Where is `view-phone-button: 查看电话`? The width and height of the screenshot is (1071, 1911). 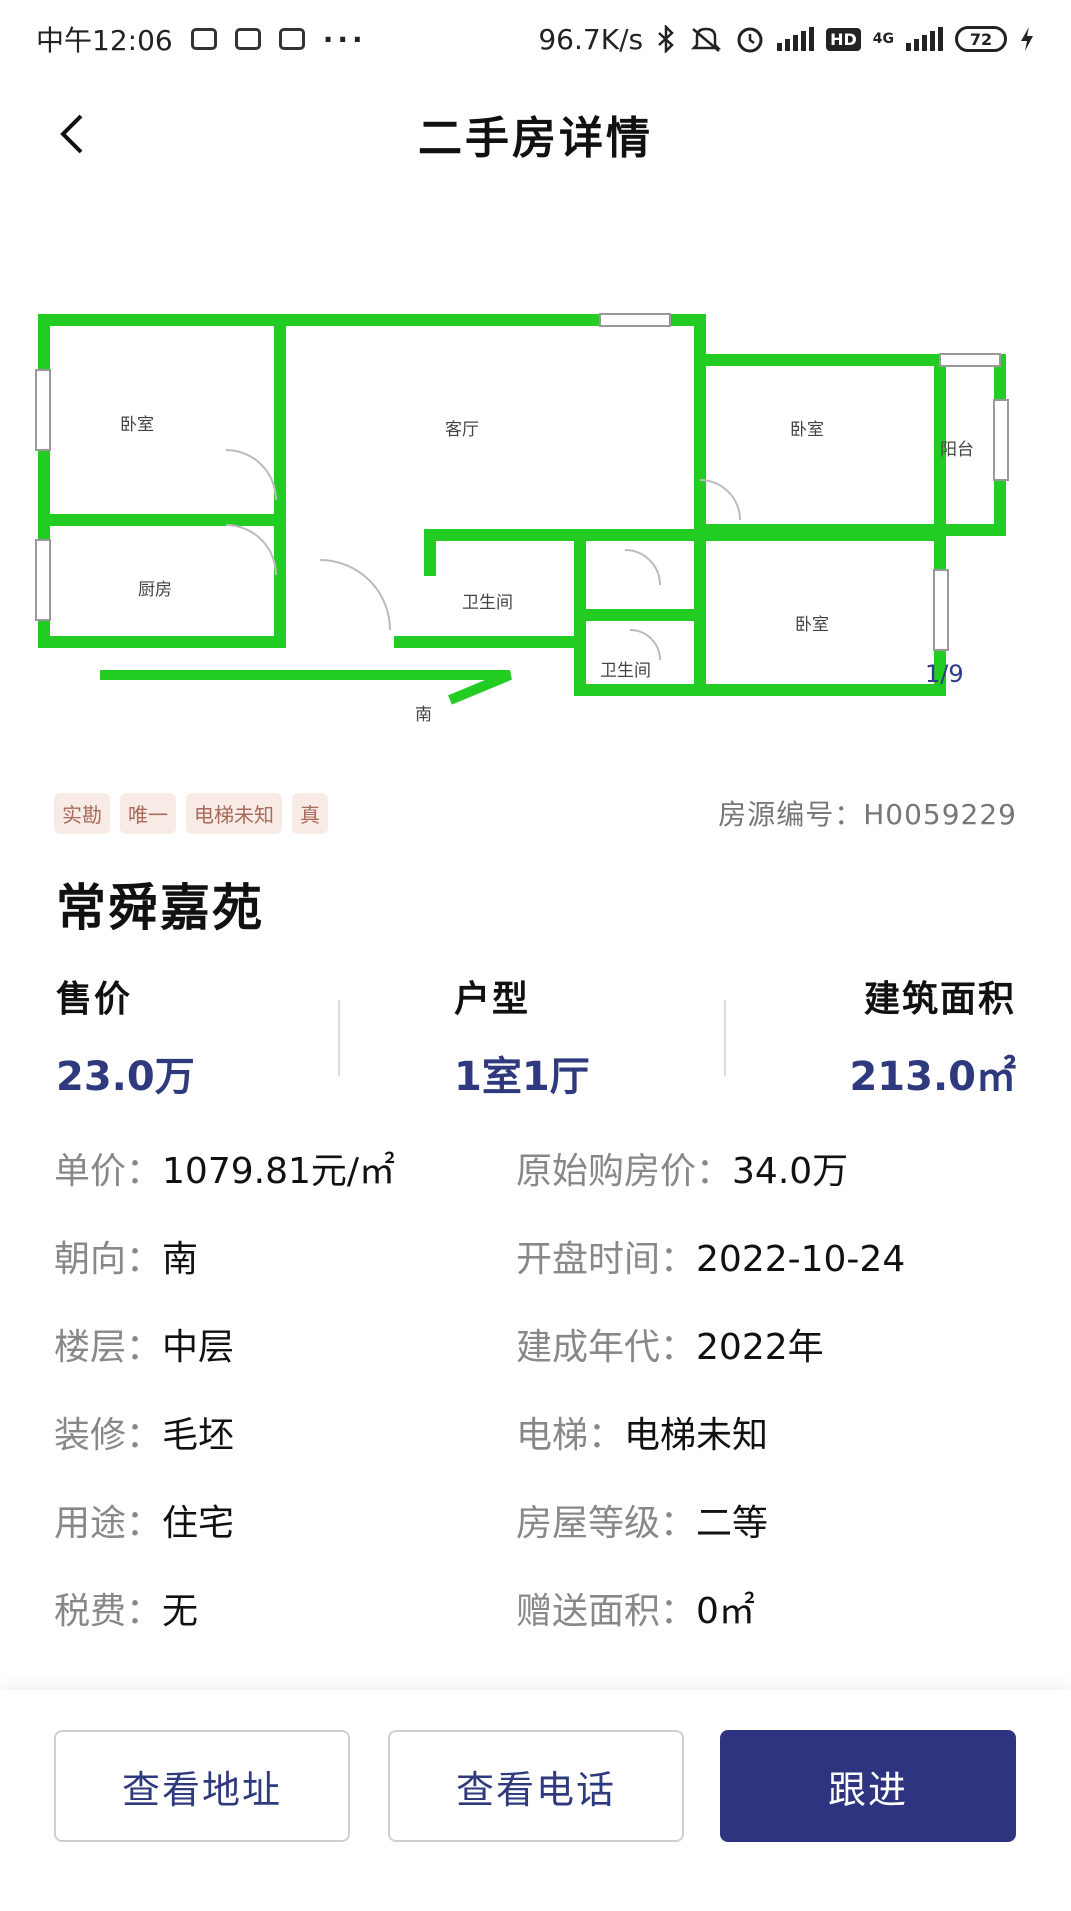 view-phone-button: 查看电话 is located at coordinates (536, 1786).